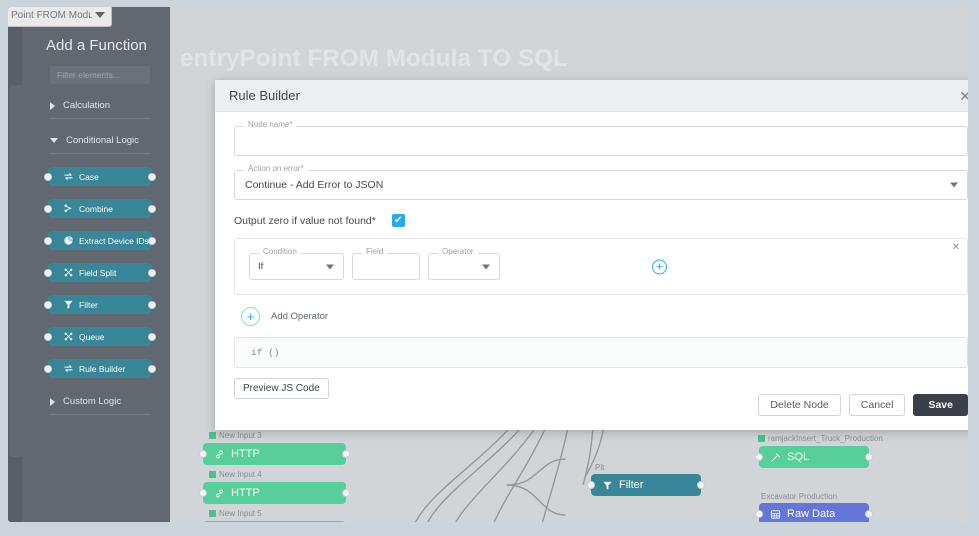 This screenshot has height=536, width=979. What do you see at coordinates (264, 95) in the screenshot?
I see `dialog-title: Rule Builder` at bounding box center [264, 95].